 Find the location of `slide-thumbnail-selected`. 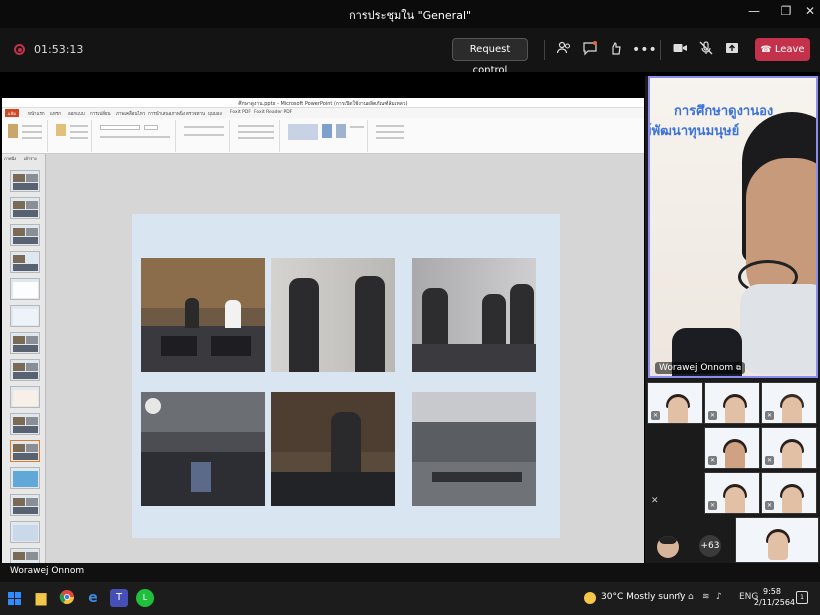

slide-thumbnail-selected is located at coordinates (25, 451).